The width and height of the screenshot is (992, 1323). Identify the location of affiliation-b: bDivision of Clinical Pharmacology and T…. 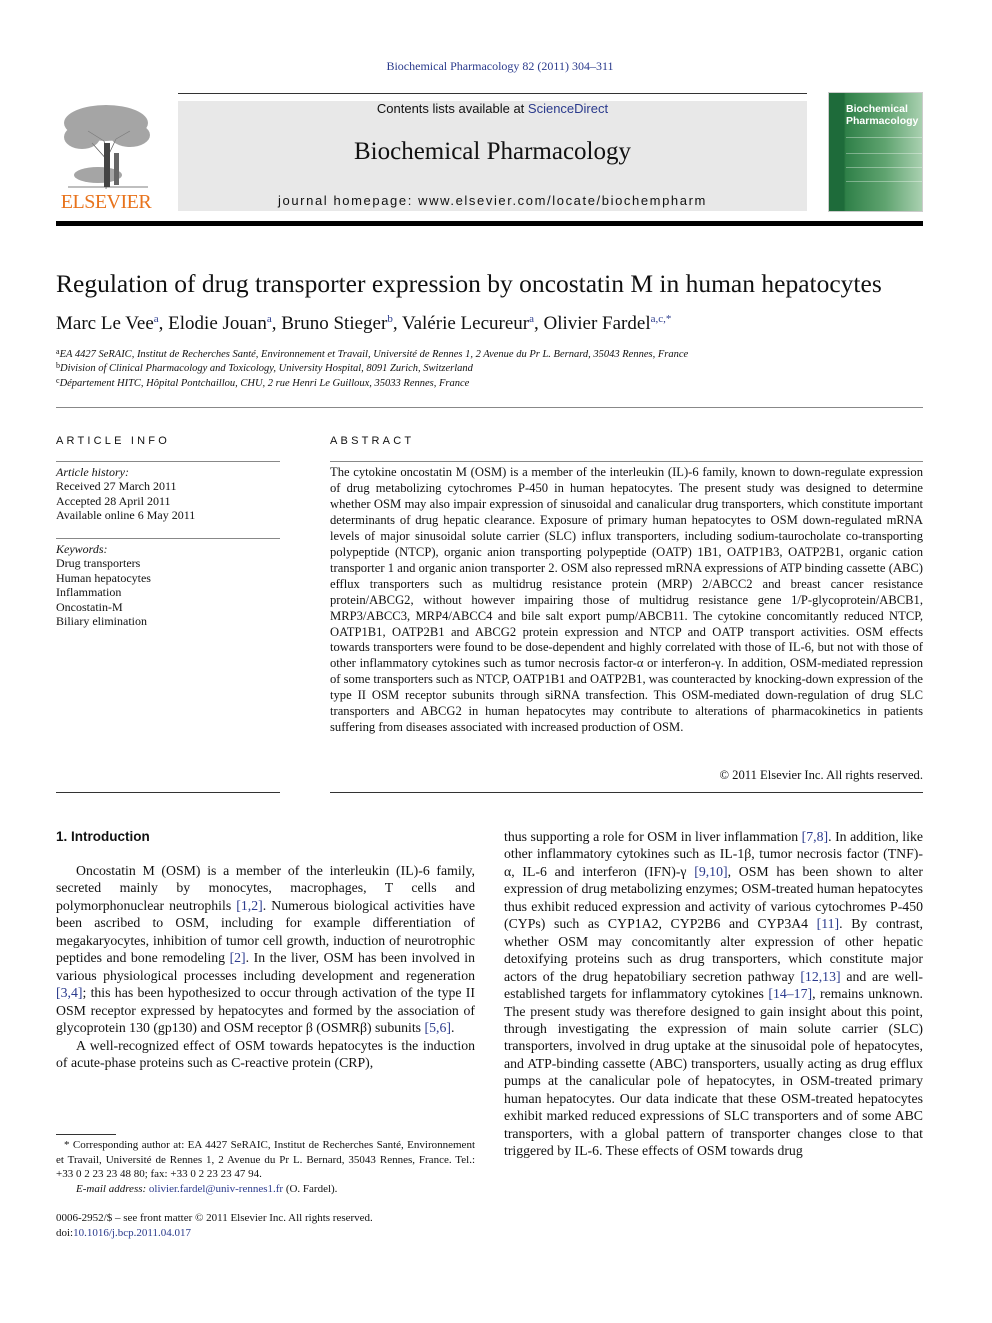
(264, 367).